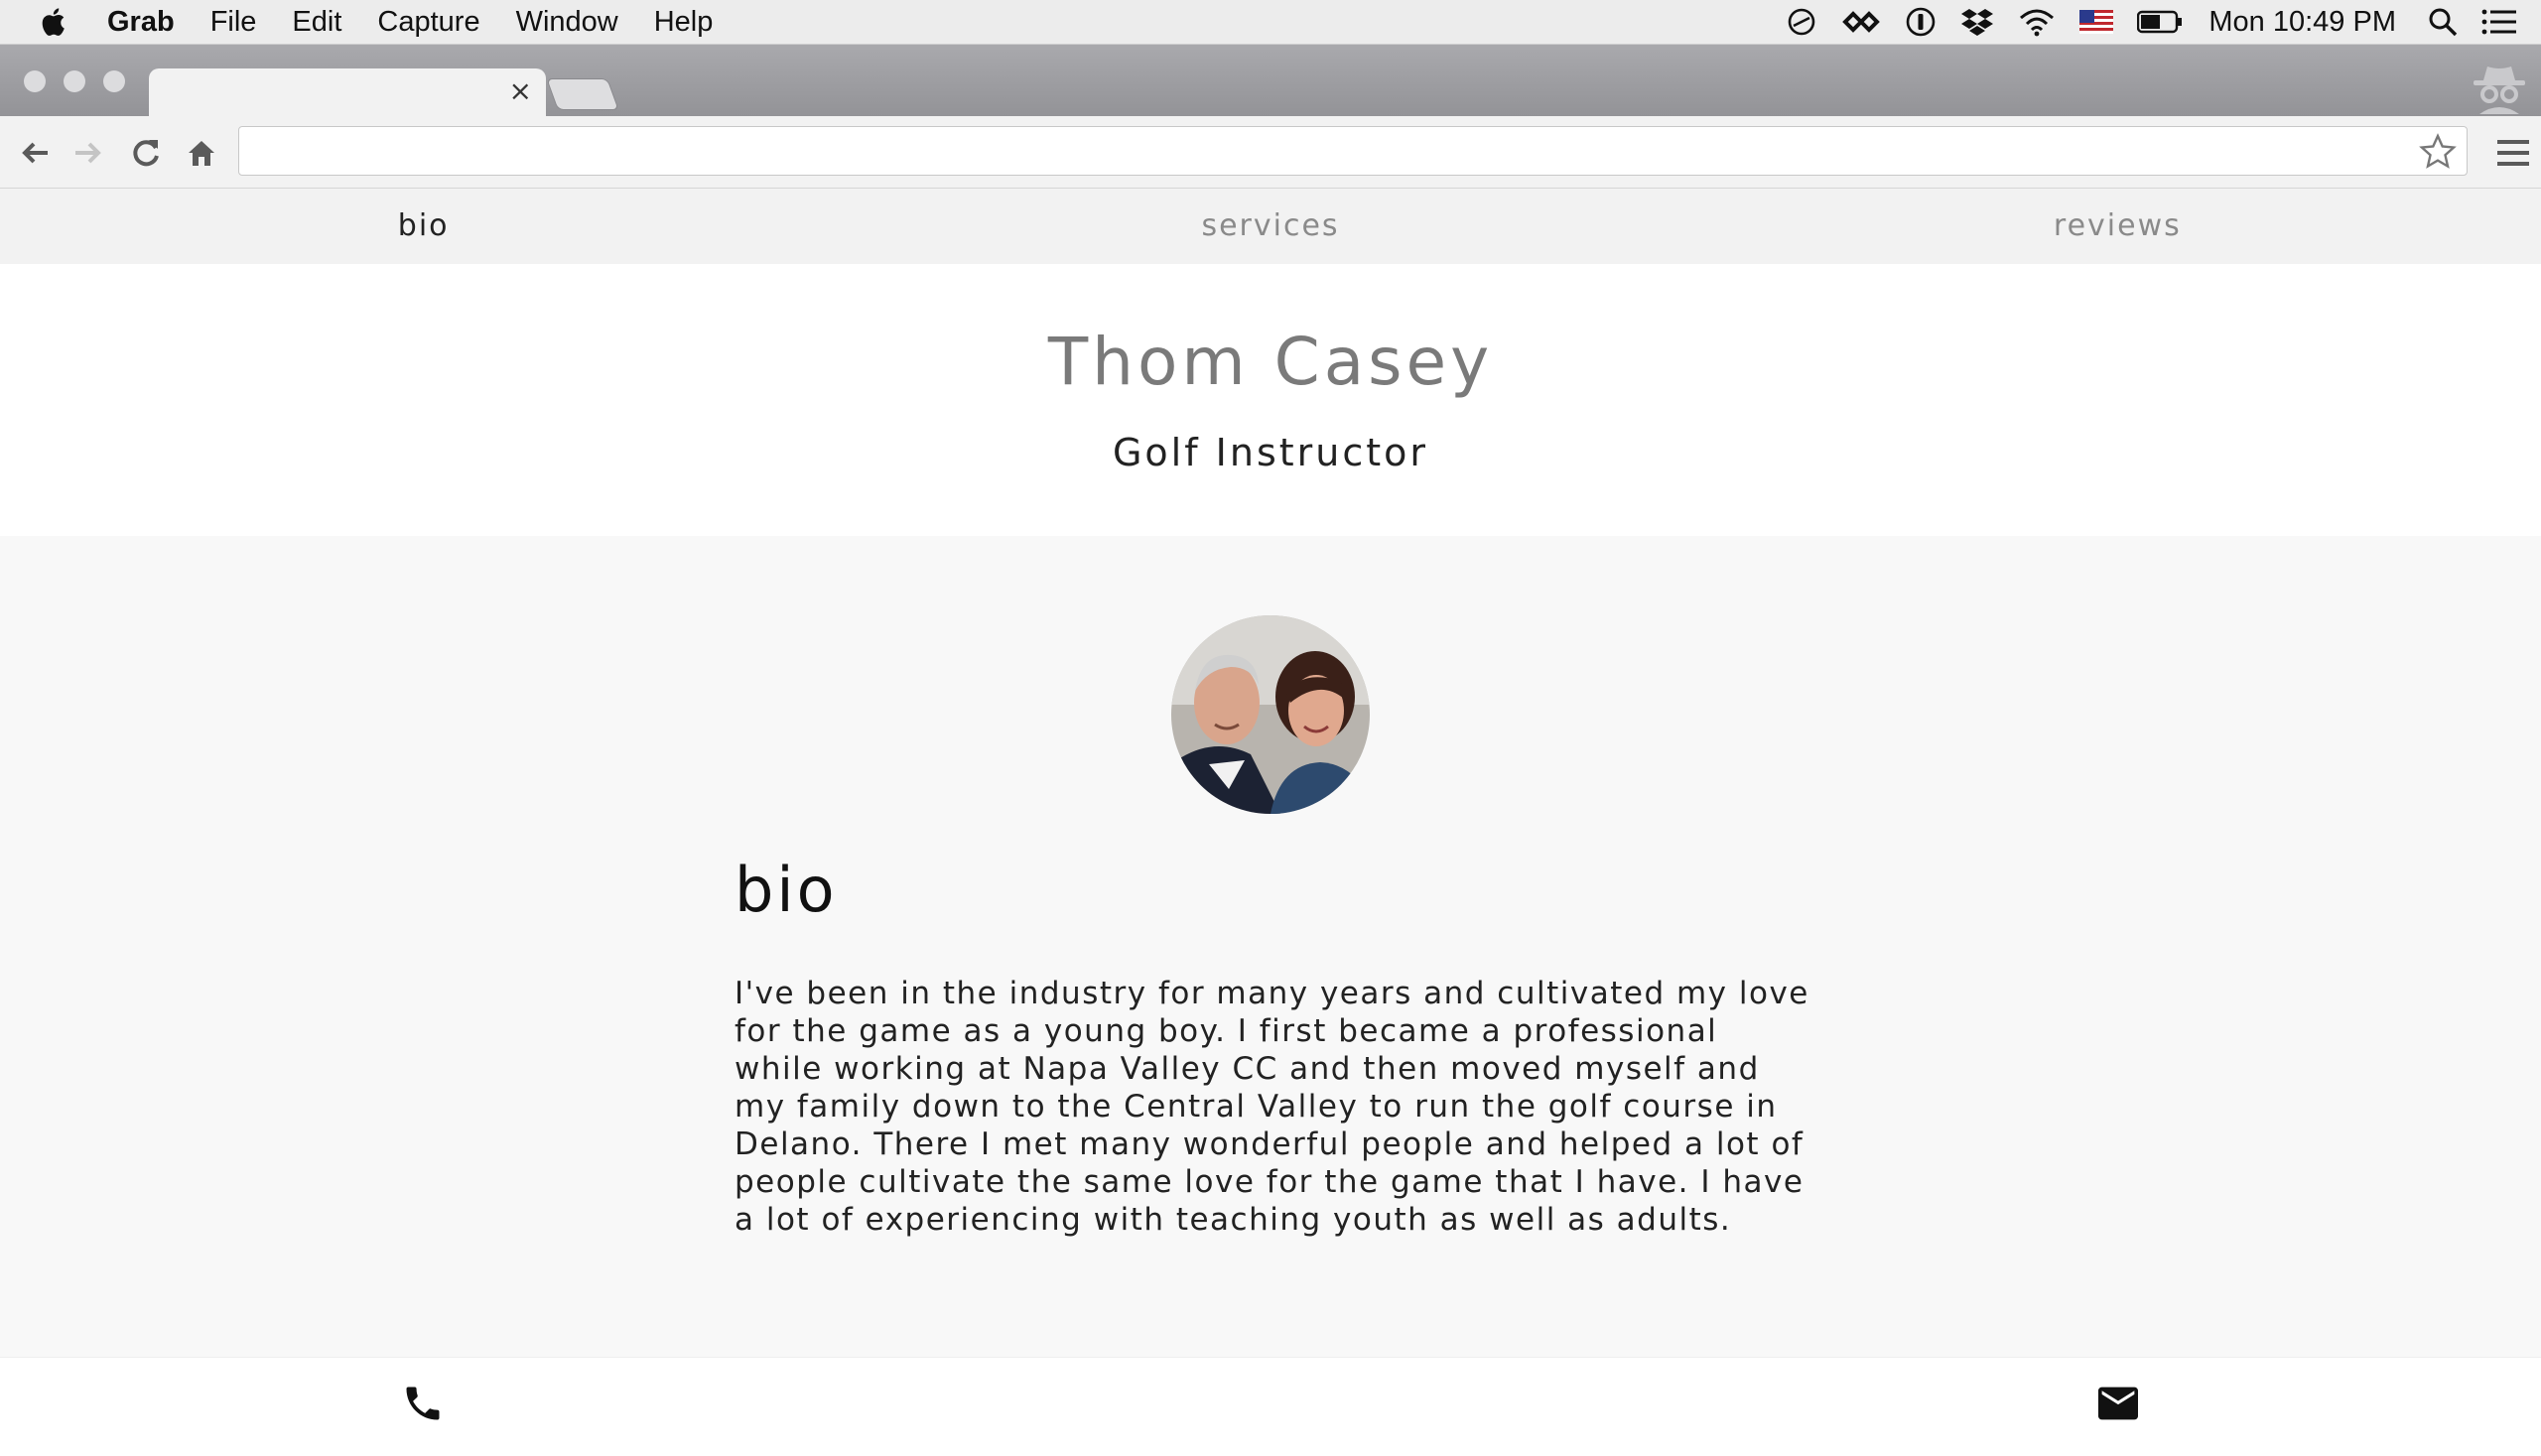 The width and height of the screenshot is (2541, 1456). Describe the element at coordinates (520, 90) in the screenshot. I see `tab-close-icon: ×` at that location.